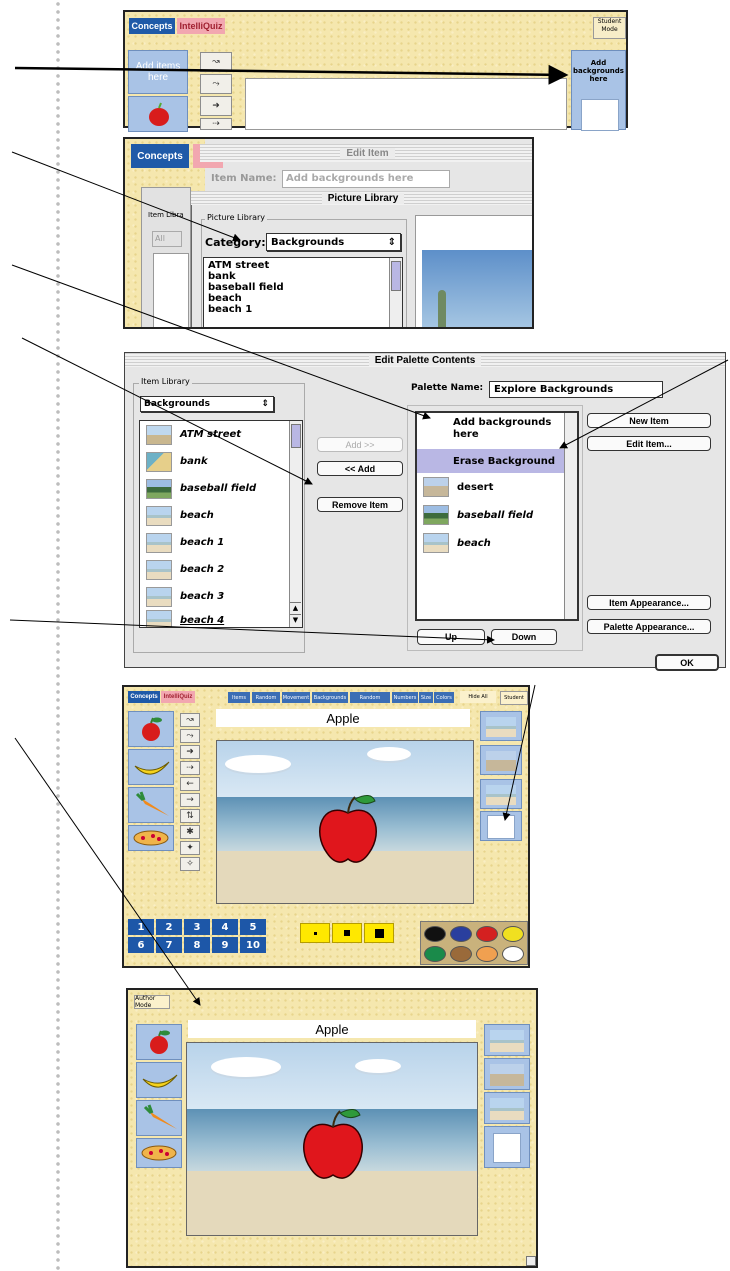 This screenshot has width=730, height=1271. I want to click on tool-icon: ✱, so click(190, 832).